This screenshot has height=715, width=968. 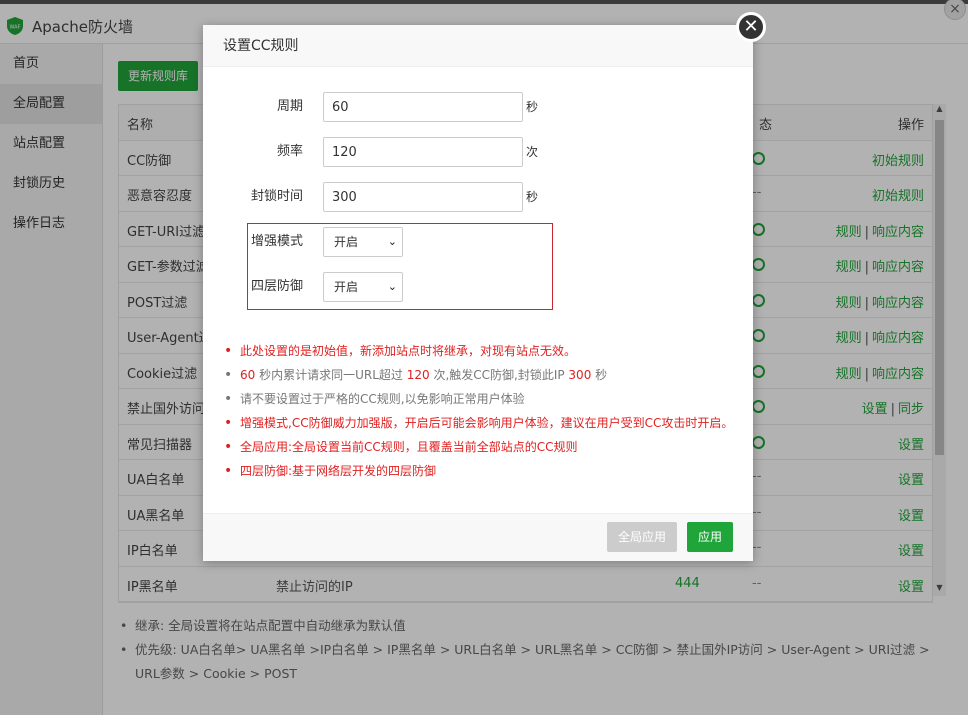 I want to click on tip-initial-value: 此处设置的是初始值，新添加站点时将继承，对现有站点无效。, so click(x=483, y=351).